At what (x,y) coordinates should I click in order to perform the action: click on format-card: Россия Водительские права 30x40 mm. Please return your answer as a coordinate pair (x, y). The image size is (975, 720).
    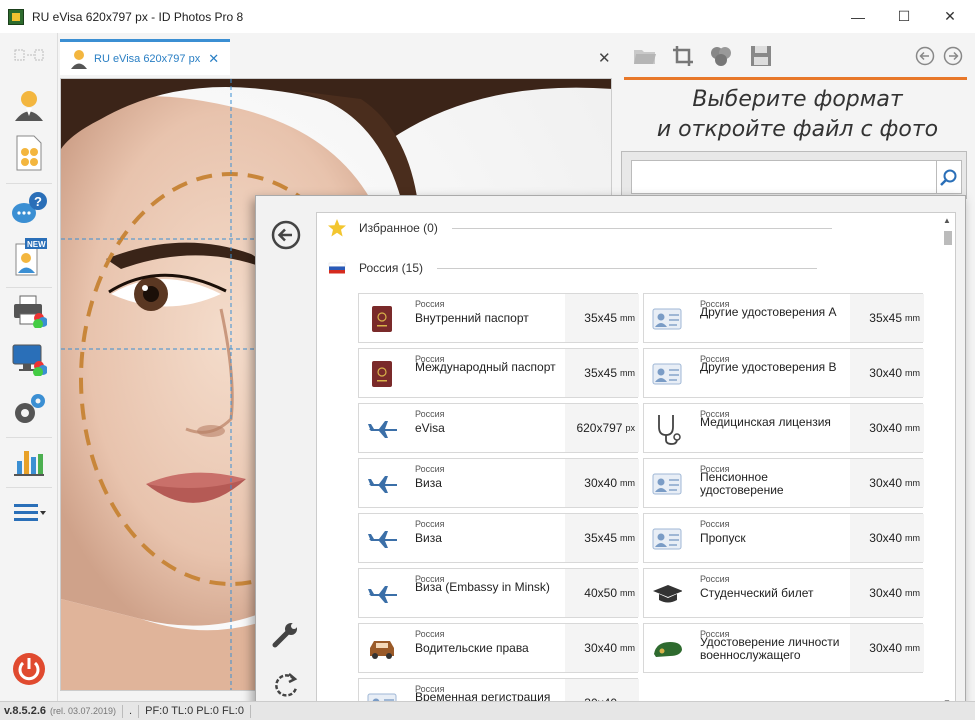
    Looking at the image, I should click on (498, 648).